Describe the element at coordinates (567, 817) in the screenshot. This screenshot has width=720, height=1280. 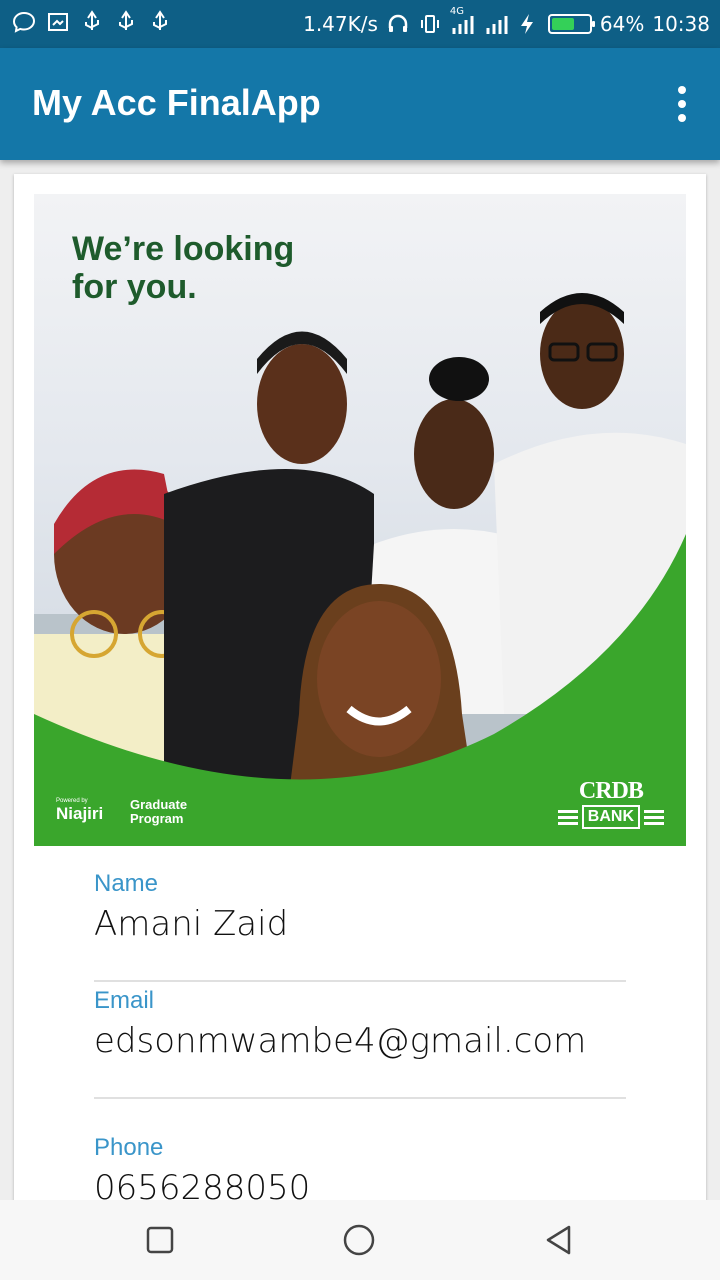
I see `bank-bars-left` at that location.